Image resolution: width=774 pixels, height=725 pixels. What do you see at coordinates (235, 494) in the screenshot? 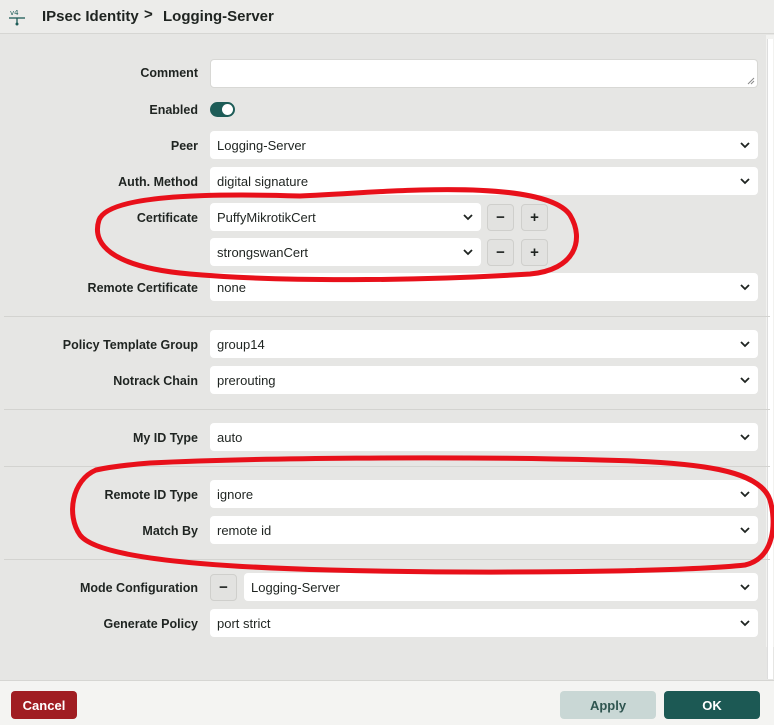
I see `remote-id-type-value: ignore` at bounding box center [235, 494].